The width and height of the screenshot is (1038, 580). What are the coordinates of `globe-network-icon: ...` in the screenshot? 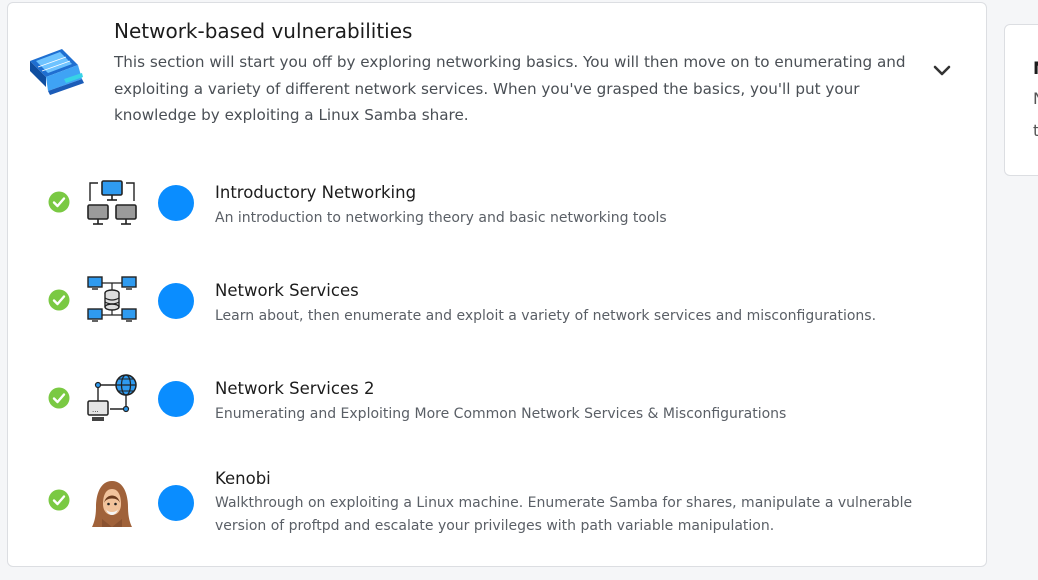 It's located at (112, 397).